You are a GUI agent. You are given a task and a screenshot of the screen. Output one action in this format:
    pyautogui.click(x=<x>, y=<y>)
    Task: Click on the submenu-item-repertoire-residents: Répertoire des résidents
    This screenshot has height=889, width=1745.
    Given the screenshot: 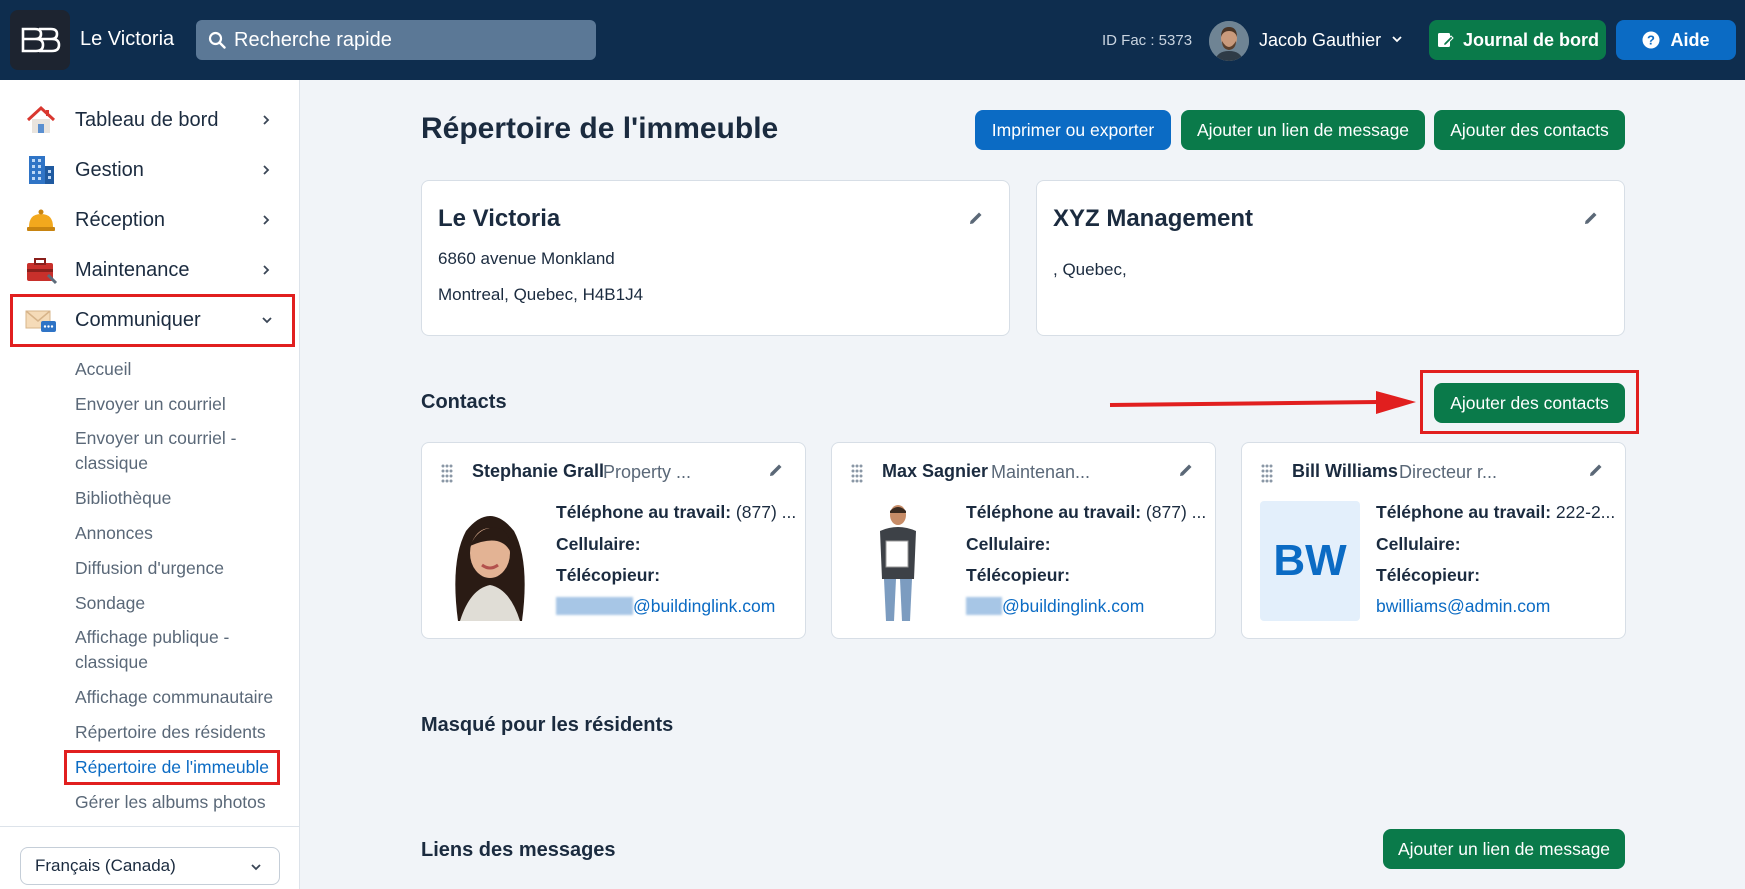 What is the action you would take?
    pyautogui.click(x=170, y=732)
    